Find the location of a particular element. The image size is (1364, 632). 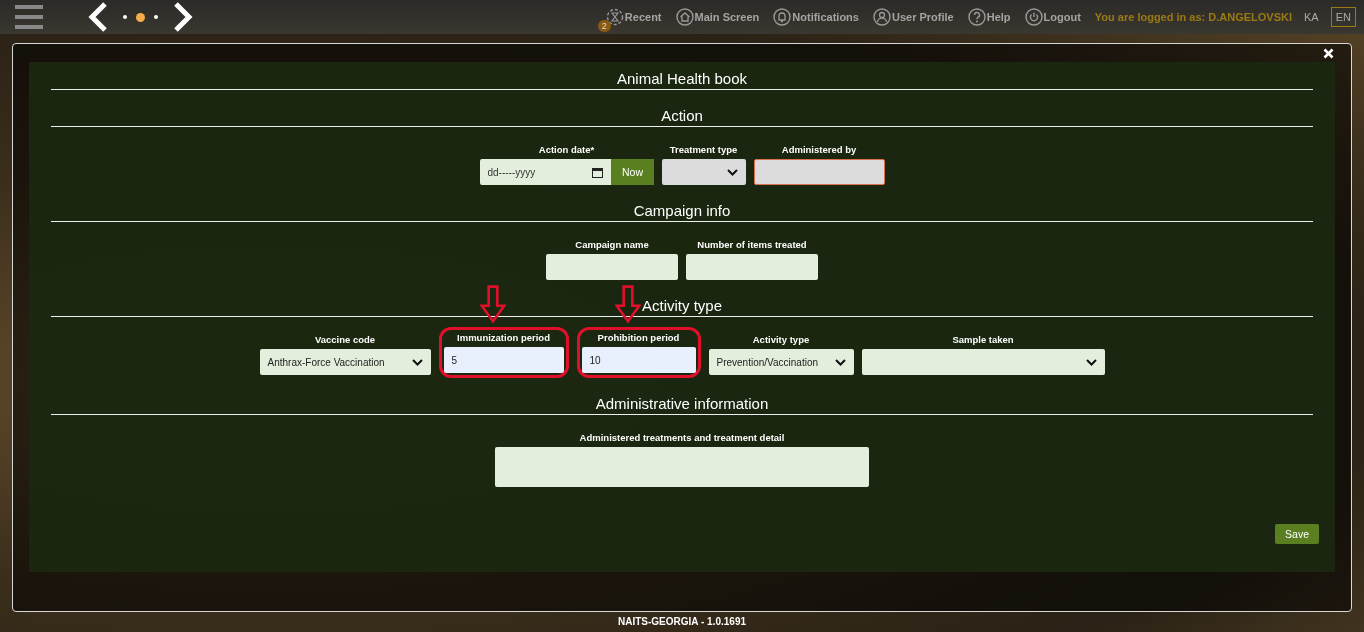

home-icon is located at coordinates (684, 17).